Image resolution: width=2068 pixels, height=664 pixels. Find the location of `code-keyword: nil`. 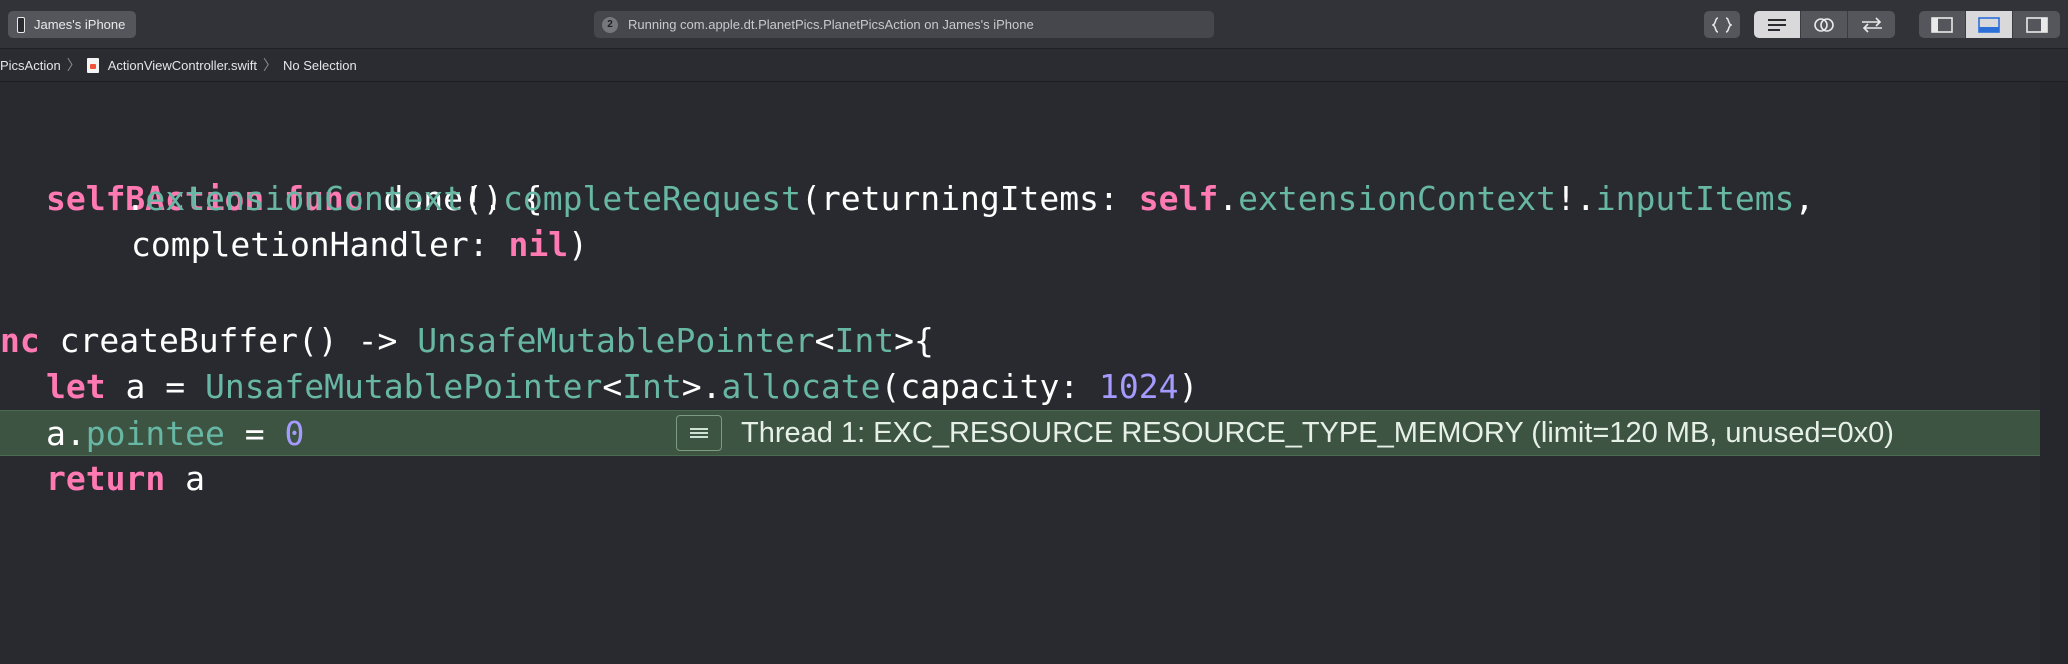

code-keyword: nil is located at coordinates (538, 244).